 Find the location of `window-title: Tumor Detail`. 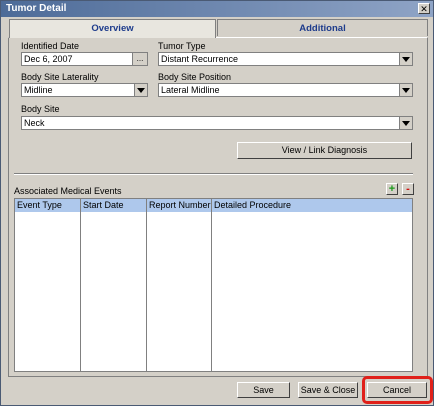

window-title: Tumor Detail is located at coordinates (36, 8).